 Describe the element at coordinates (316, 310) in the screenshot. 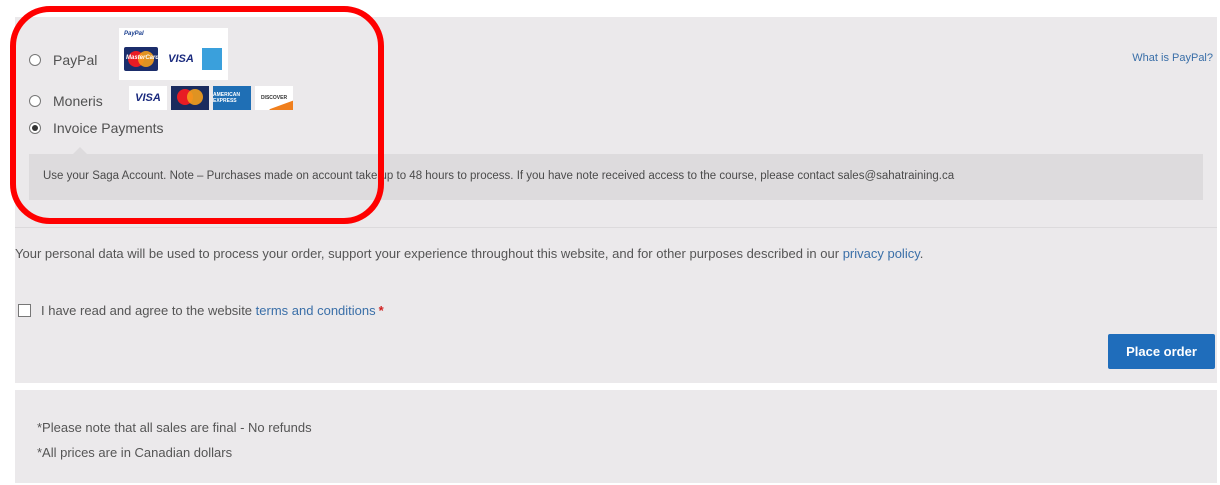

I see `terms-link: terms and conditions` at that location.